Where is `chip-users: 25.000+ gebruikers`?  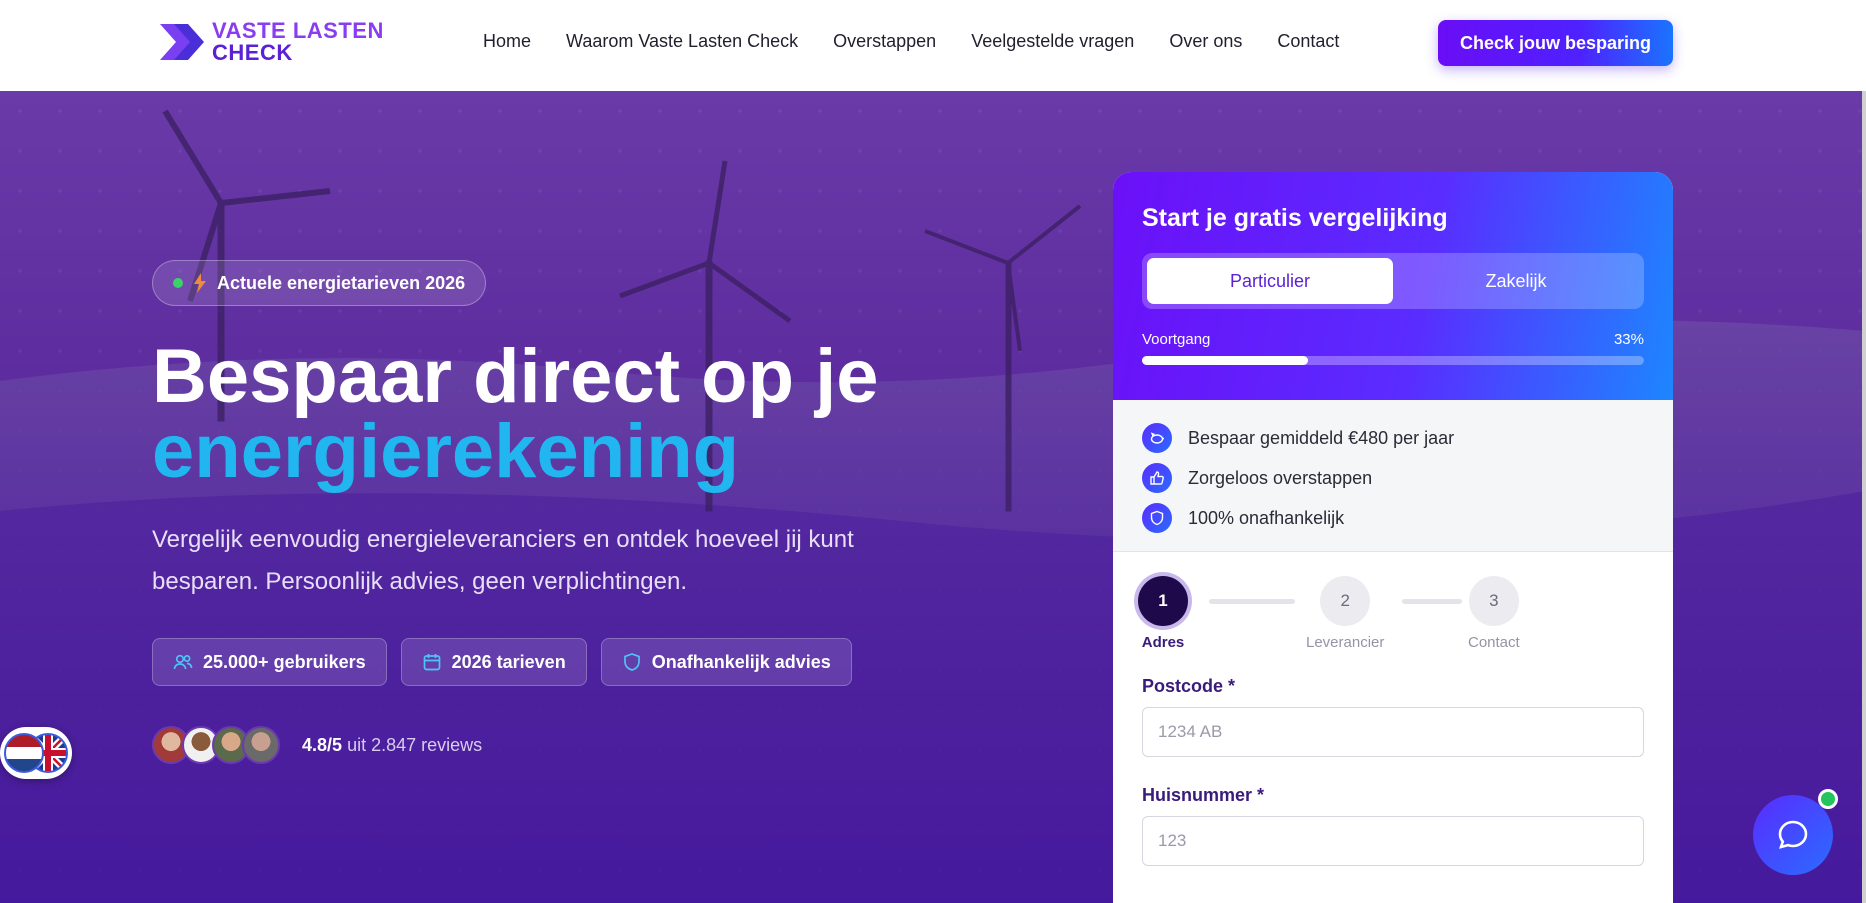
chip-users: 25.000+ gebruikers is located at coordinates (269, 662).